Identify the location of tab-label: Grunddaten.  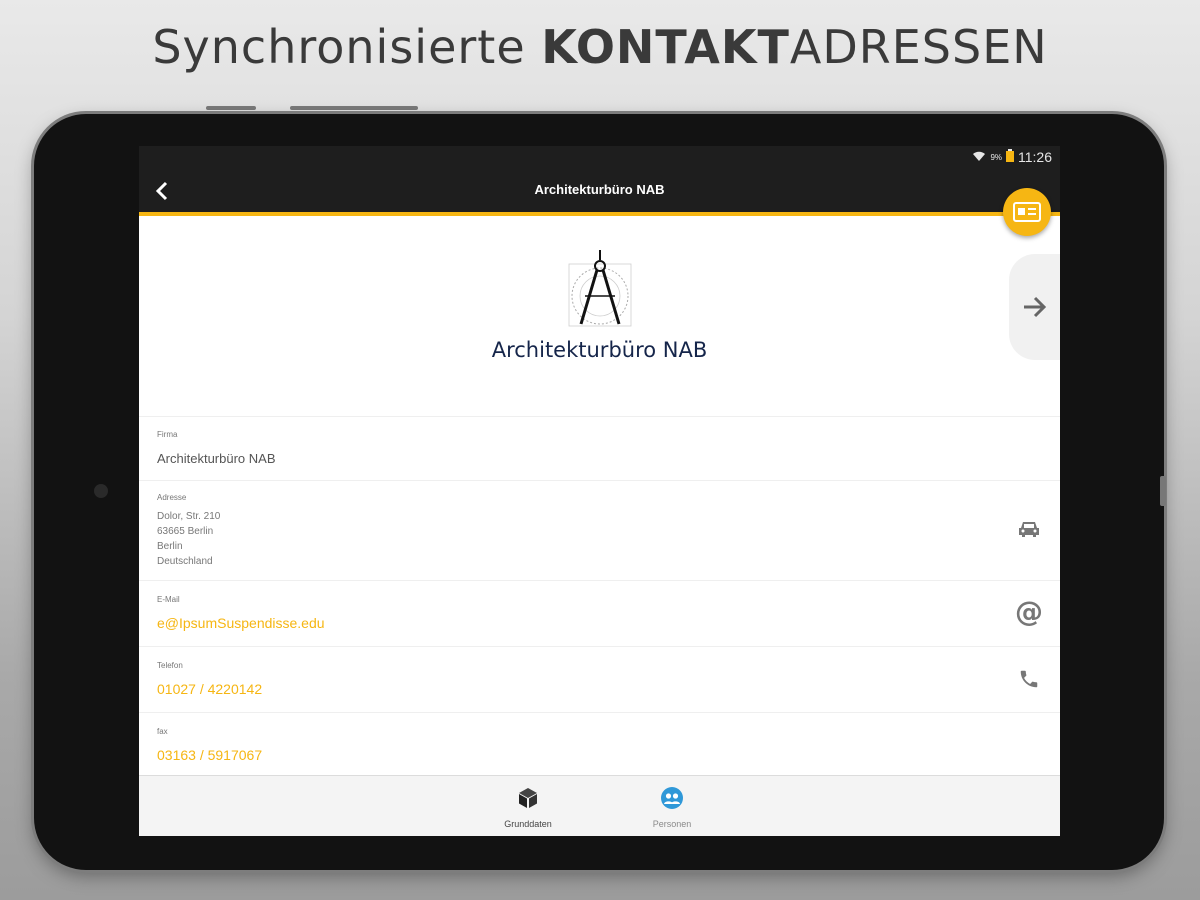
(528, 824).